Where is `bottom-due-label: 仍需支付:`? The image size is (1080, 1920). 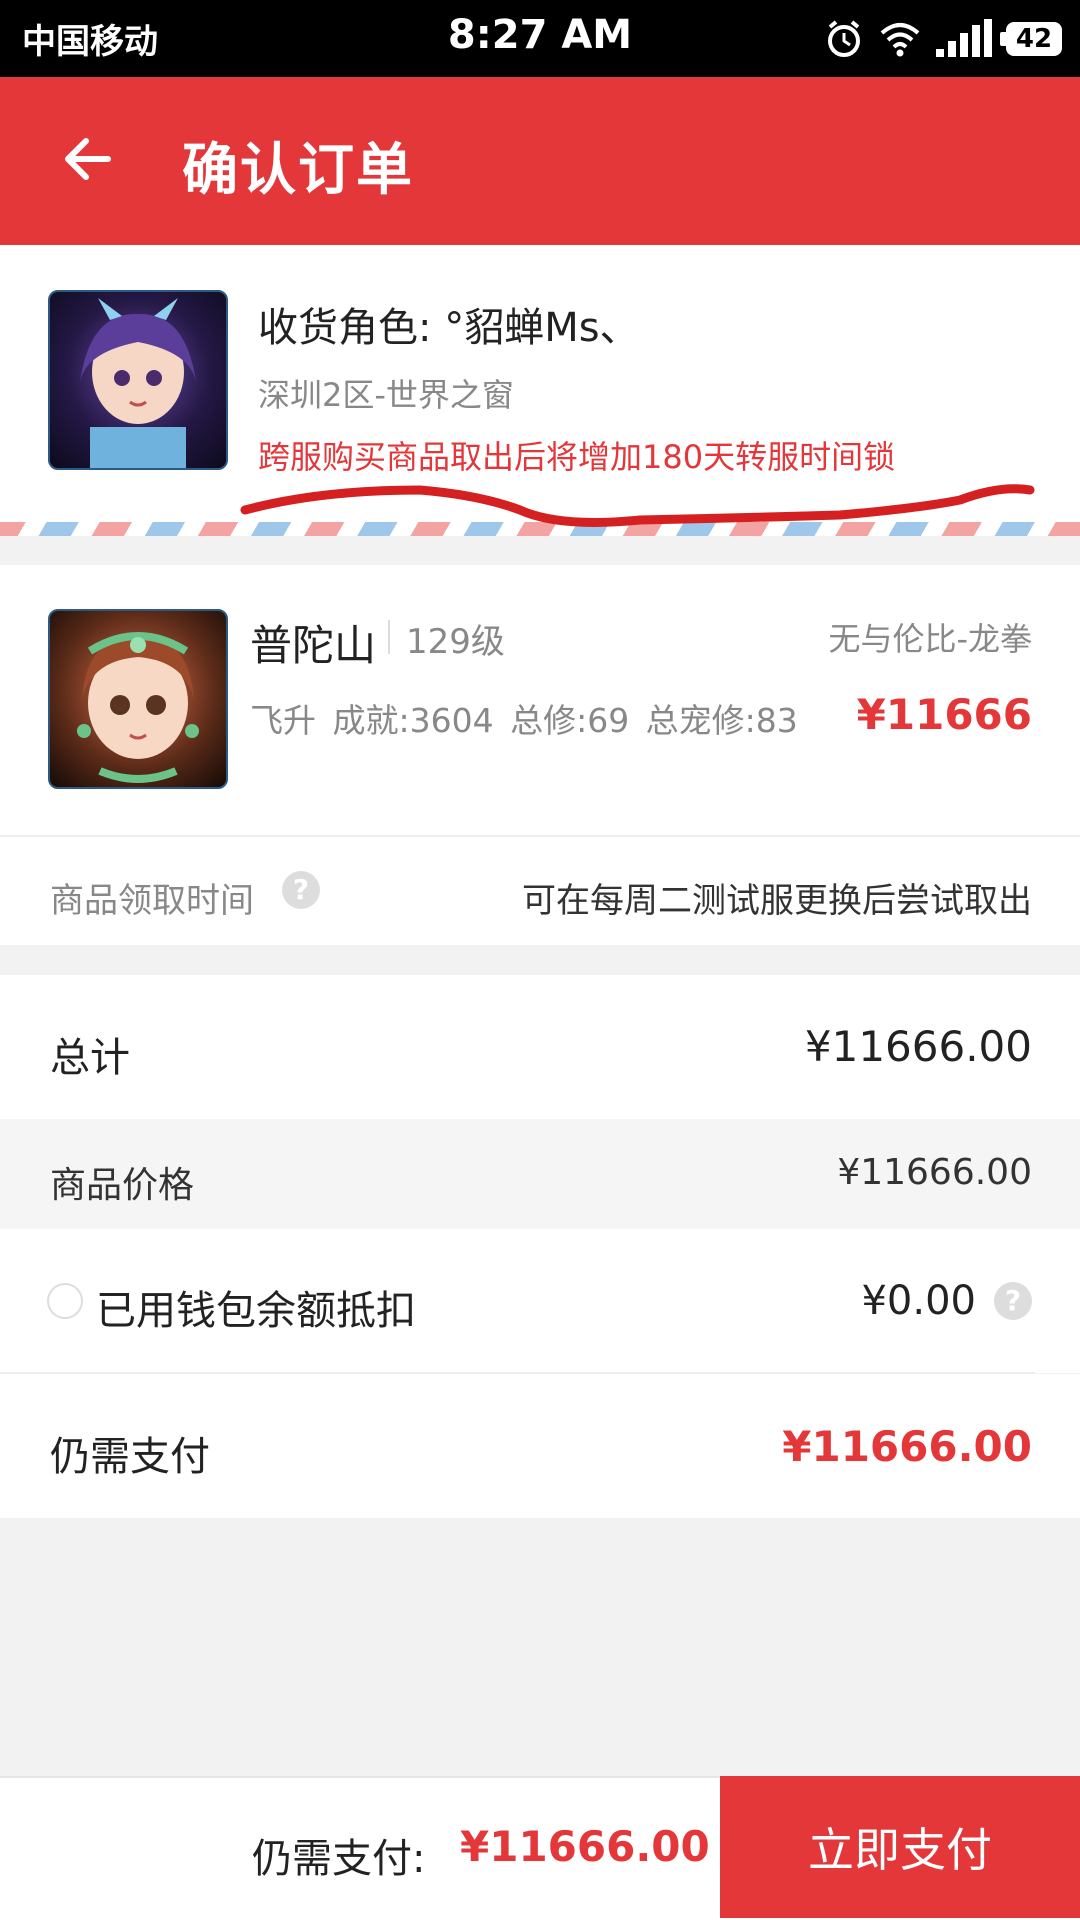 bottom-due-label: 仍需支付: is located at coordinates (339, 1859).